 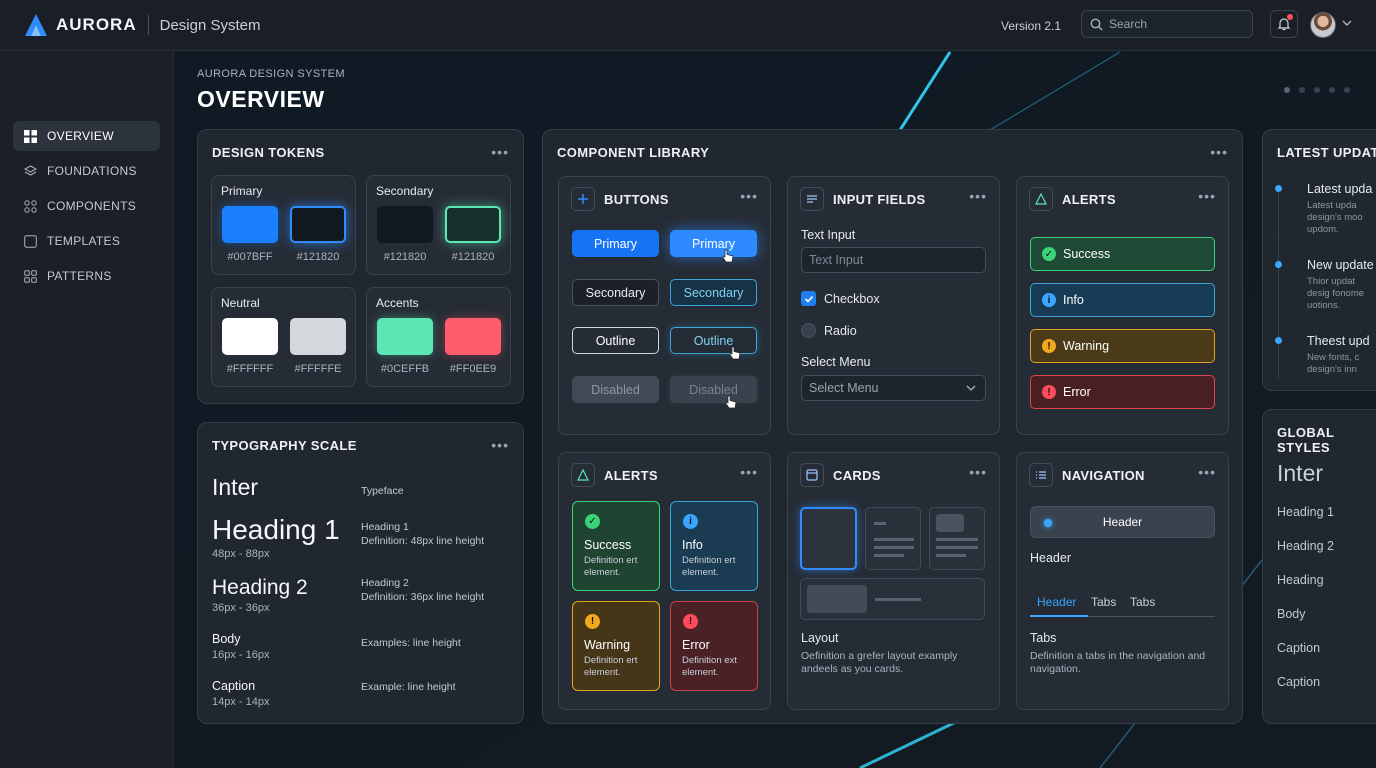 What do you see at coordinates (615, 340) in the screenshot?
I see `outline-button: Outline` at bounding box center [615, 340].